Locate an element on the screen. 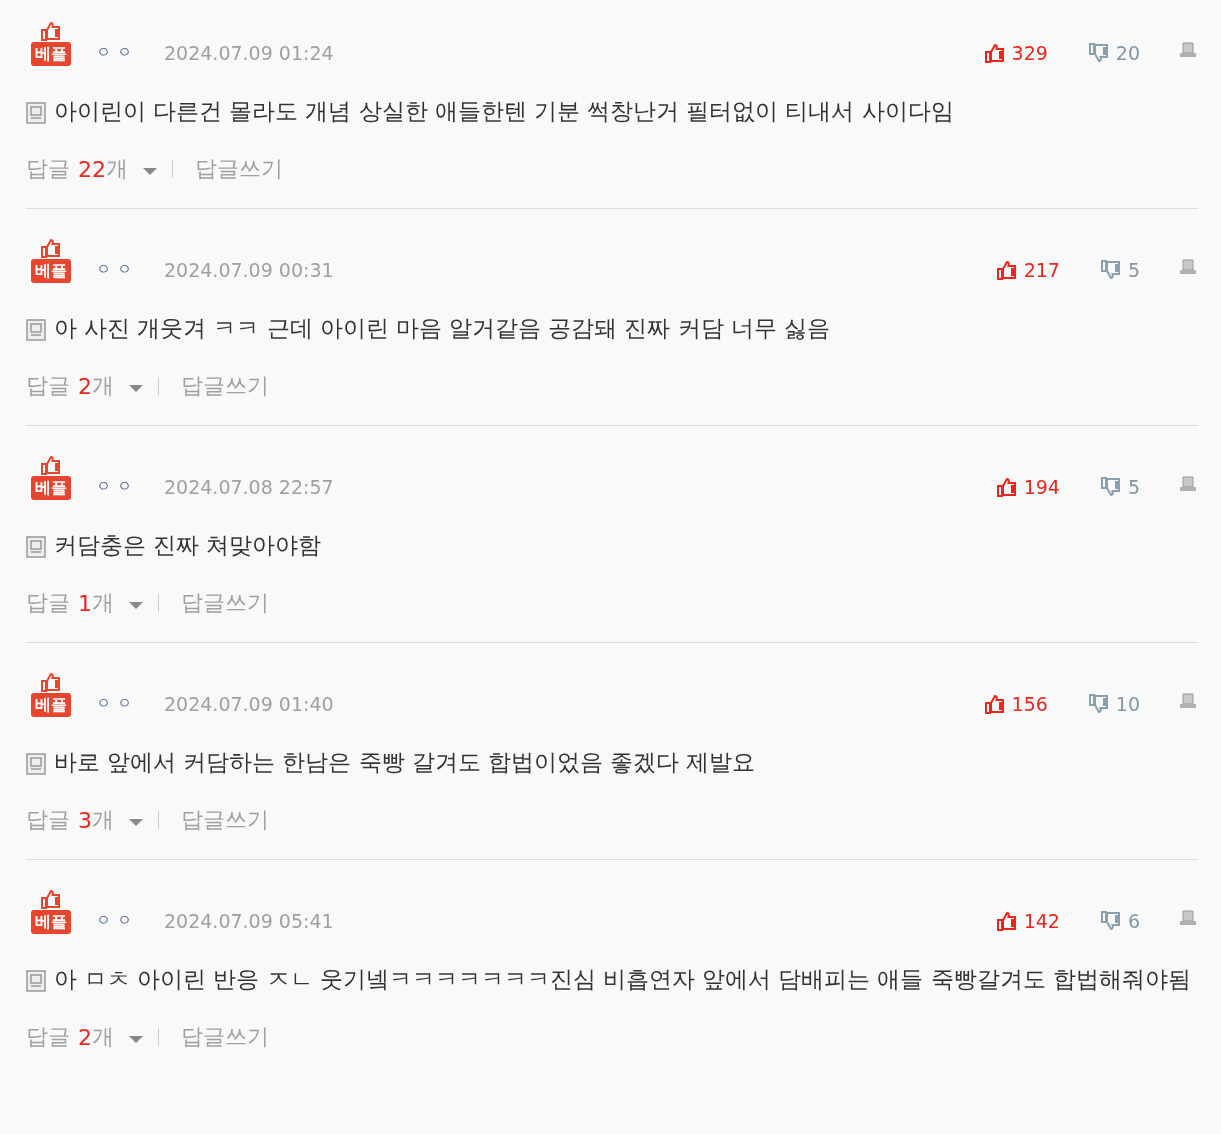  dislike-button: 6 is located at coordinates (1119, 922).